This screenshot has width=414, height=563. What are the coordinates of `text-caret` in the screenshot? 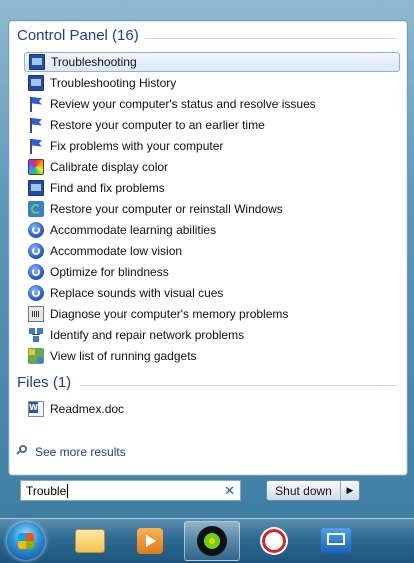 It's located at (68, 490).